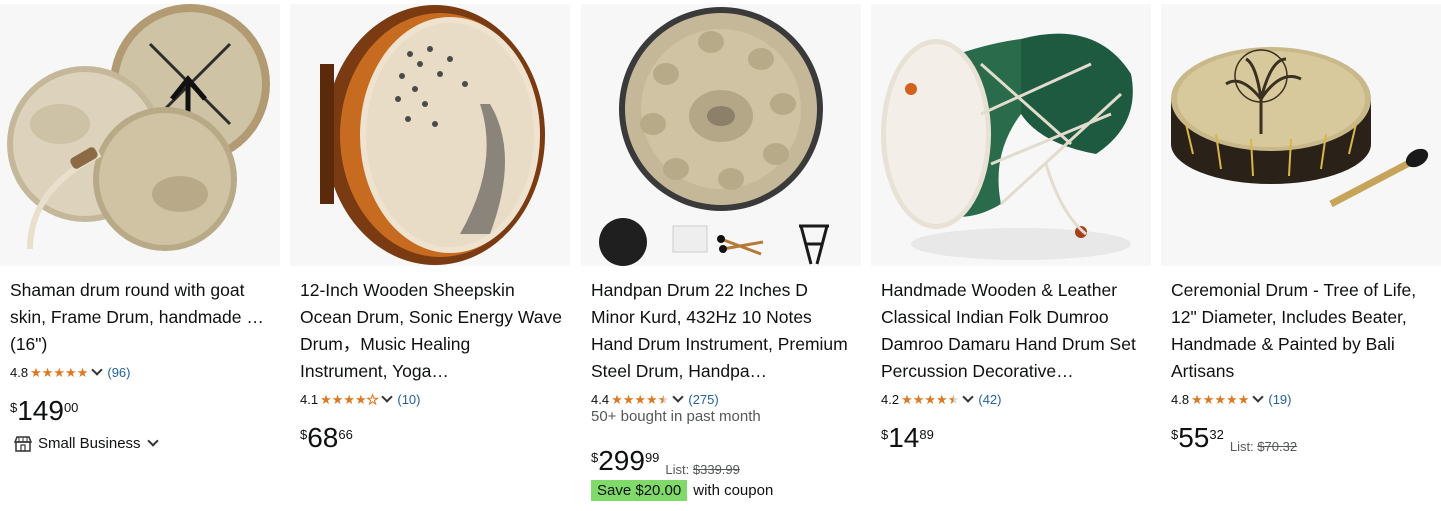  What do you see at coordinates (639, 490) in the screenshot?
I see `coupon-badge: Save $20.00` at bounding box center [639, 490].